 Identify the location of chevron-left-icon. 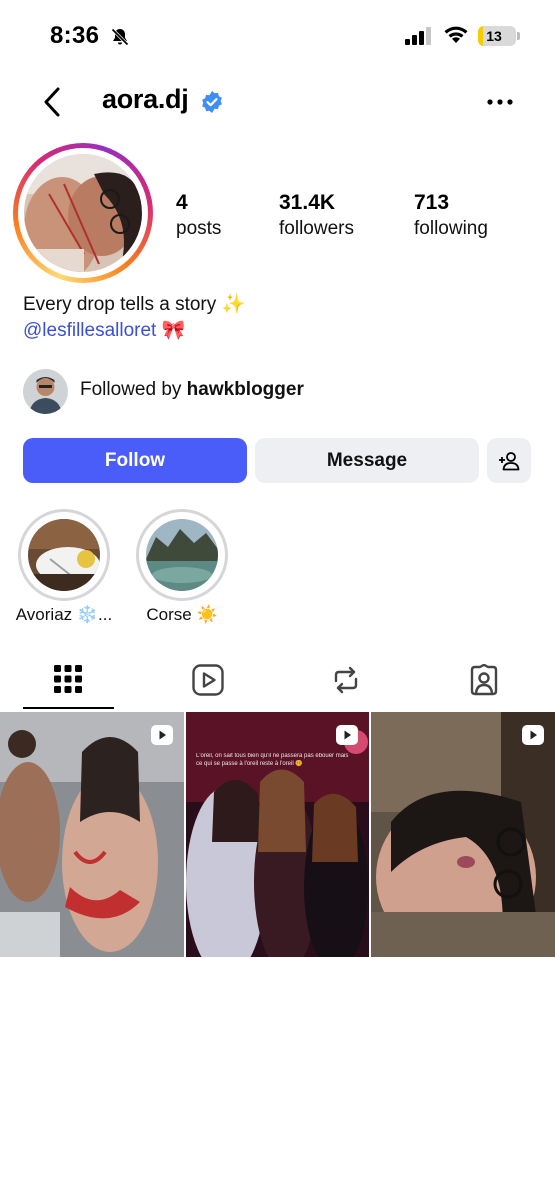
(52, 102).